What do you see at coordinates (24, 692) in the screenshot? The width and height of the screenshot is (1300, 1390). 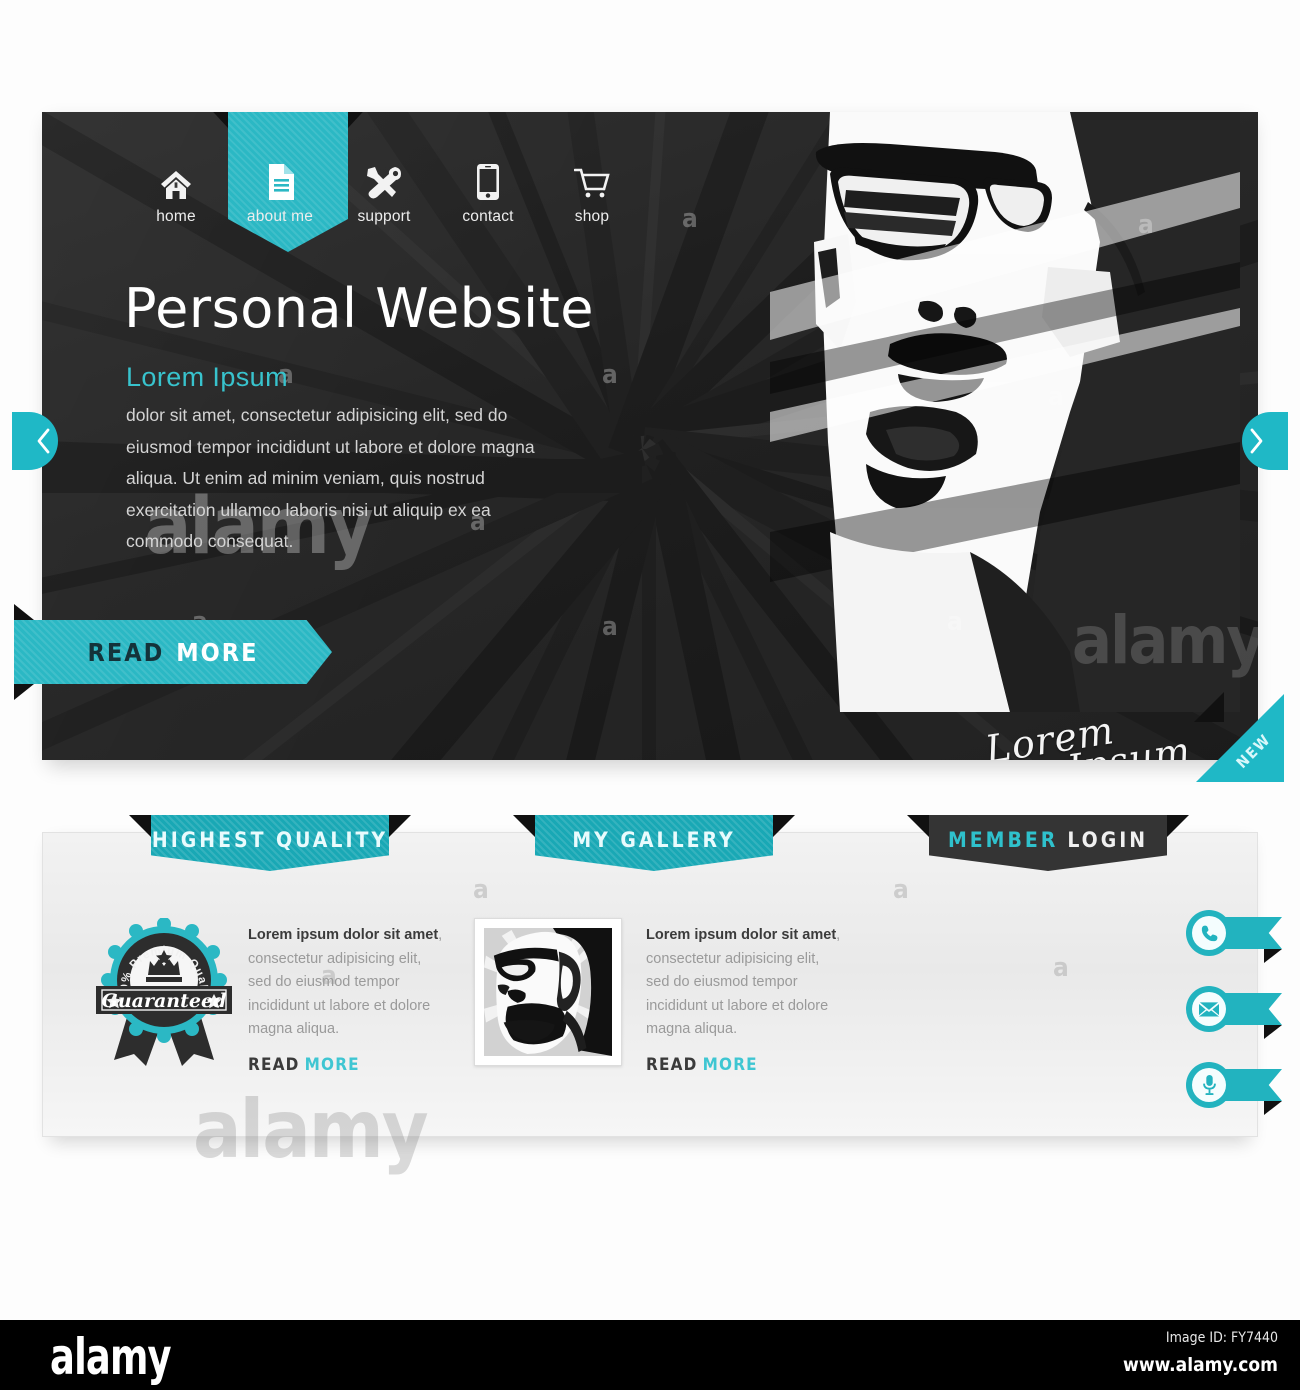 I see `ribbon-fold-bottom` at bounding box center [24, 692].